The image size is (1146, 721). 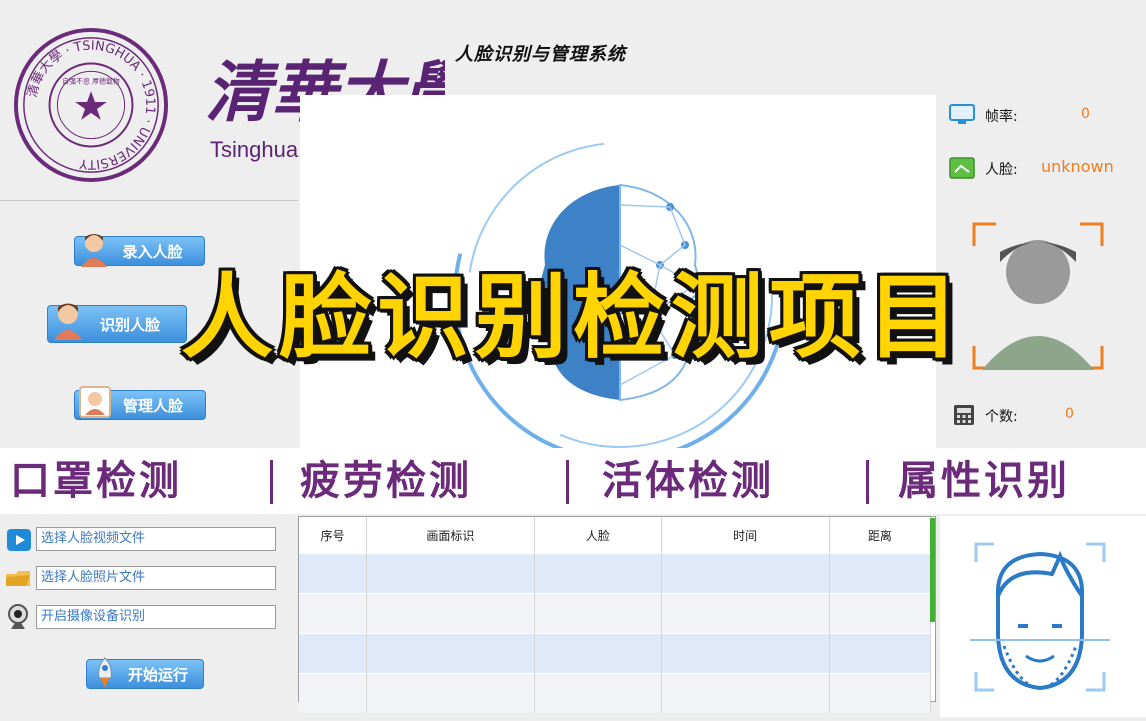 What do you see at coordinates (105, 672) in the screenshot?
I see `rocket-icon` at bounding box center [105, 672].